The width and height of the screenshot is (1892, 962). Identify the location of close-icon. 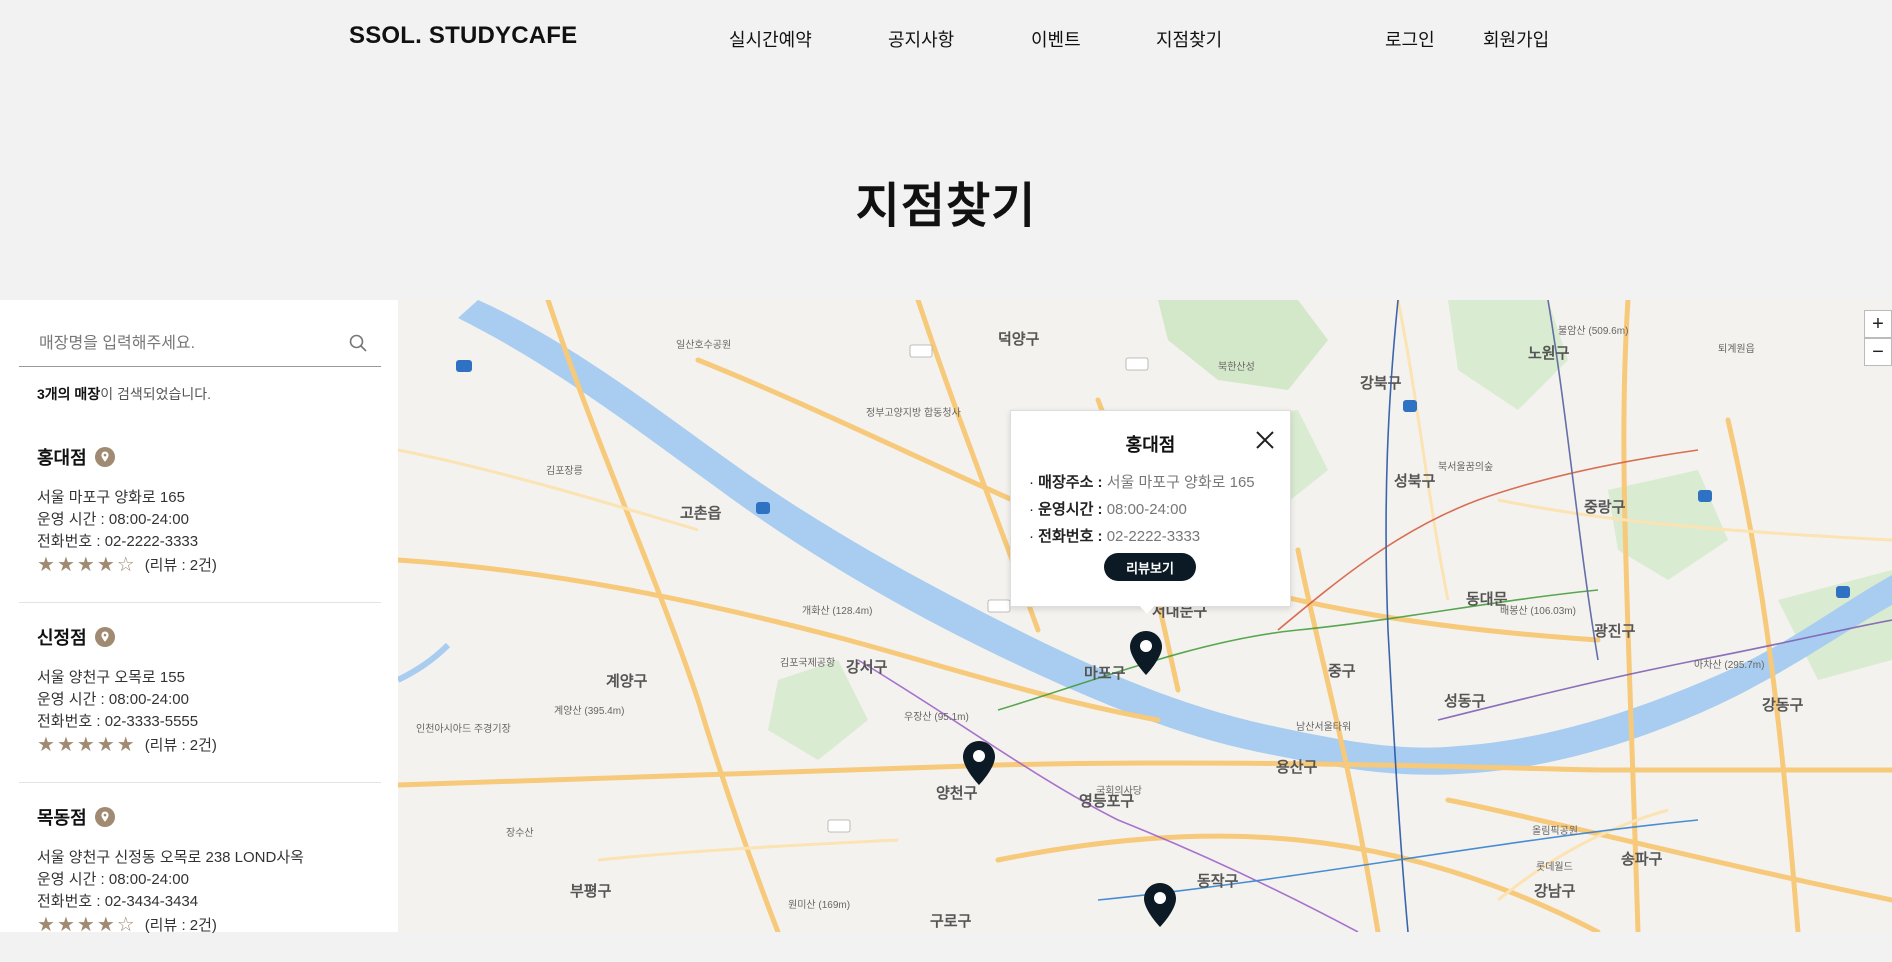
(1265, 440).